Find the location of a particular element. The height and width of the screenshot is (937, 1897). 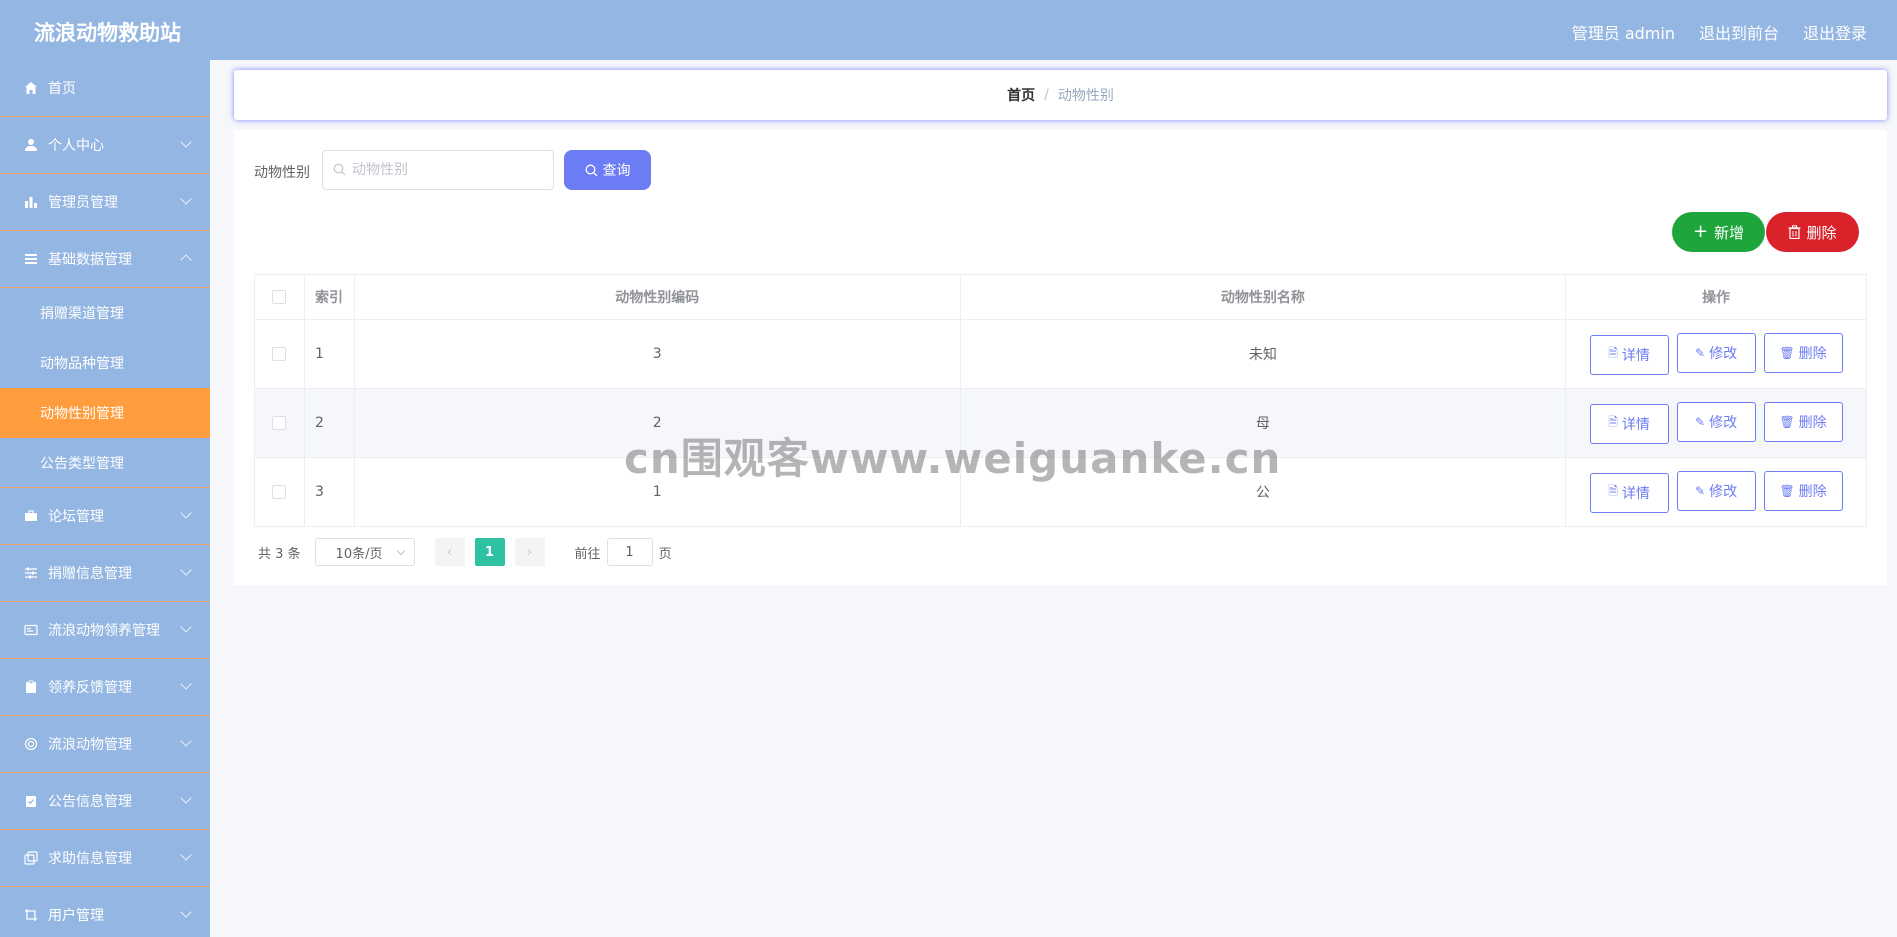

select-all-cell is located at coordinates (279, 297).